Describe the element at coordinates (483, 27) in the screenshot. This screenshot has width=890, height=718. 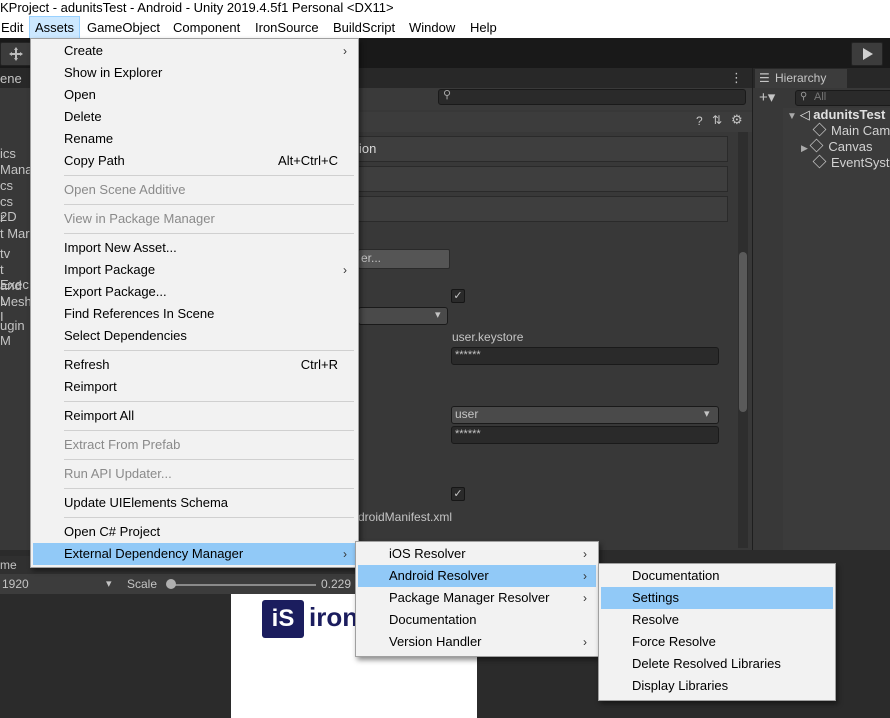
I see `menu-help: Help` at that location.